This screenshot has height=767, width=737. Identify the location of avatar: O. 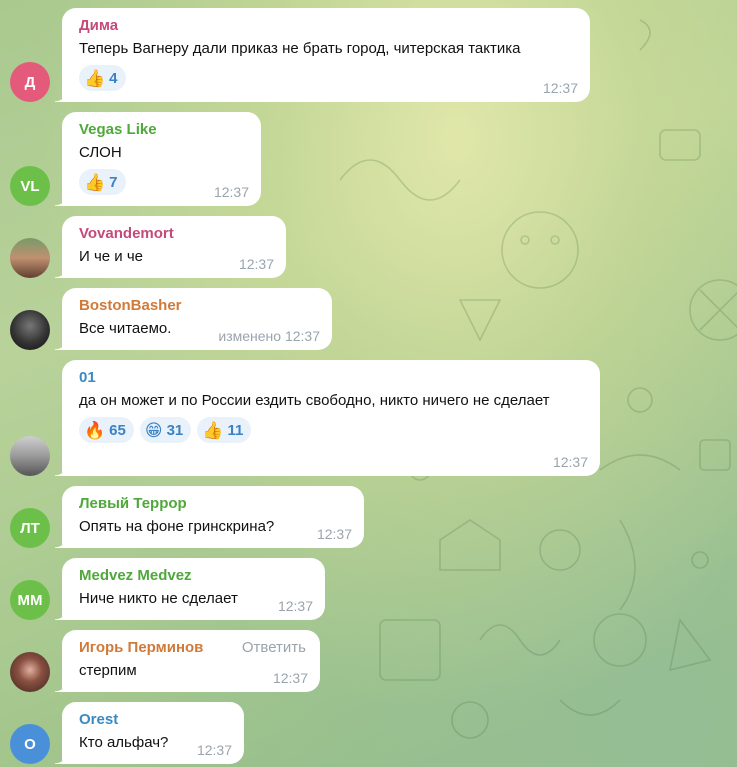
(30, 744).